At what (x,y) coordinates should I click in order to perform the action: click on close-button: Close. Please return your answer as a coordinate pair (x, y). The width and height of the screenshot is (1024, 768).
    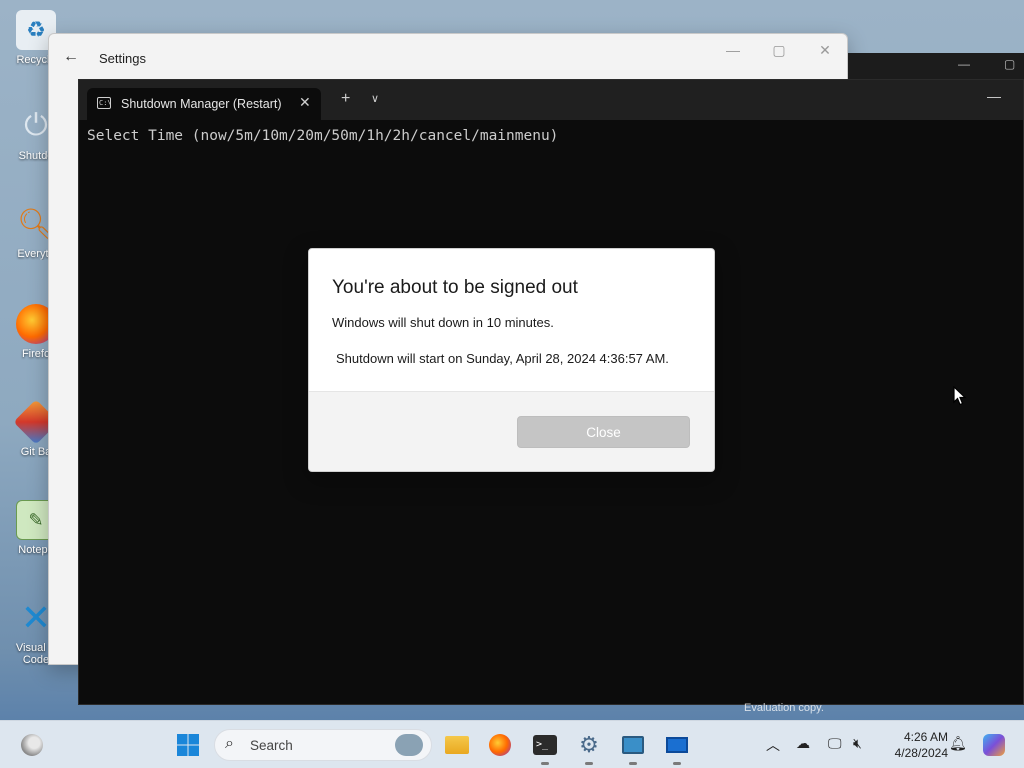
    Looking at the image, I should click on (603, 432).